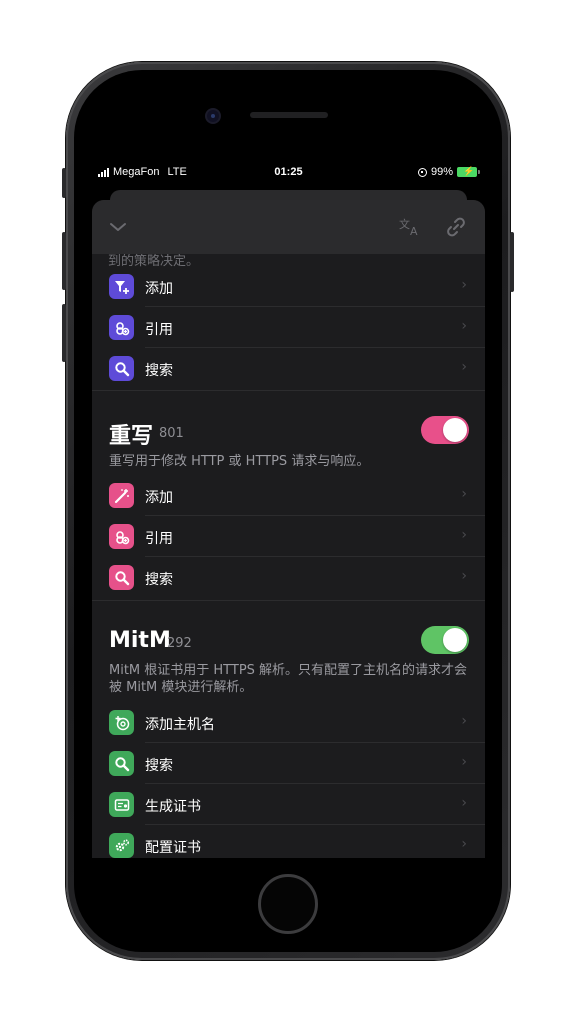 The image size is (576, 1024). I want to click on translate-icon: 文A, so click(410, 227).